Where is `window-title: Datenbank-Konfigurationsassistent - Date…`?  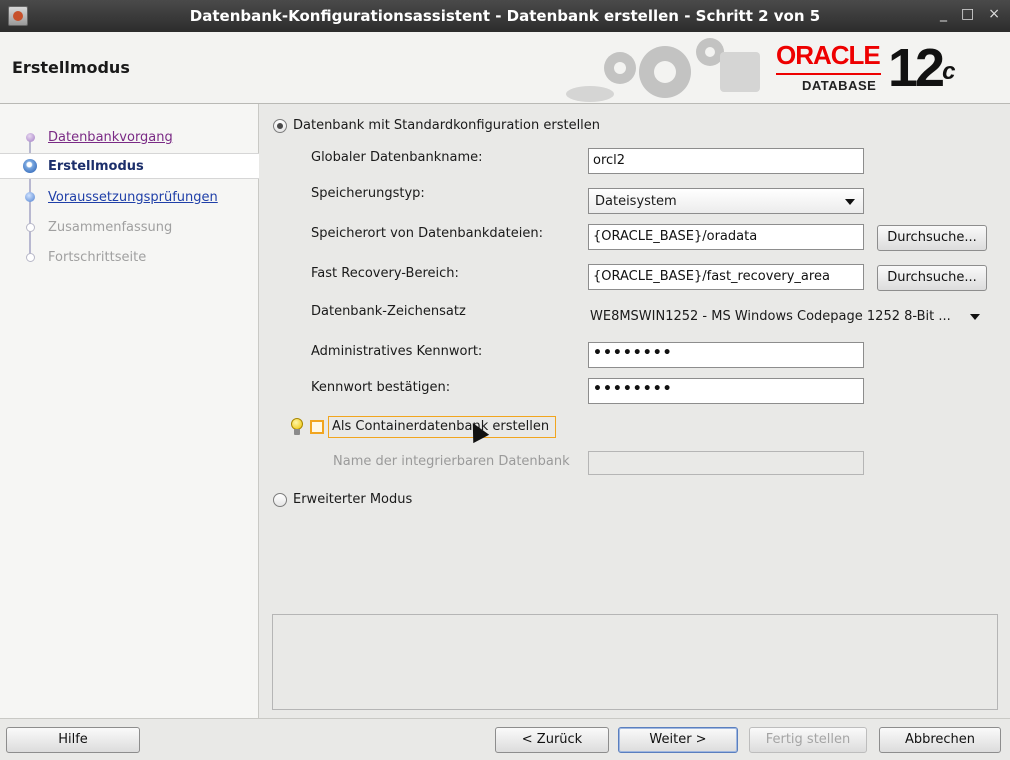 window-title: Datenbank-Konfigurationsassistent - Date… is located at coordinates (505, 16).